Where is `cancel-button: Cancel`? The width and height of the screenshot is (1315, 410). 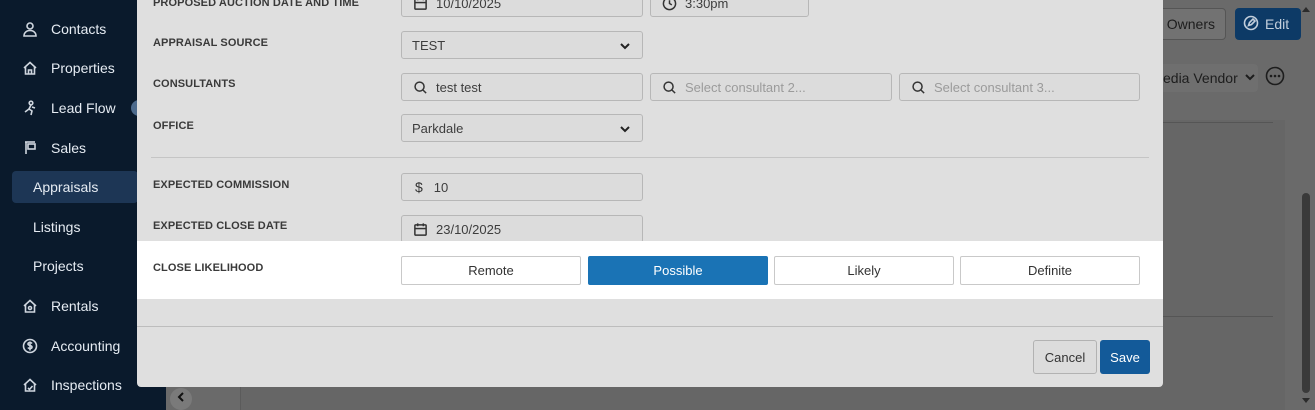
cancel-button: Cancel is located at coordinates (1065, 357).